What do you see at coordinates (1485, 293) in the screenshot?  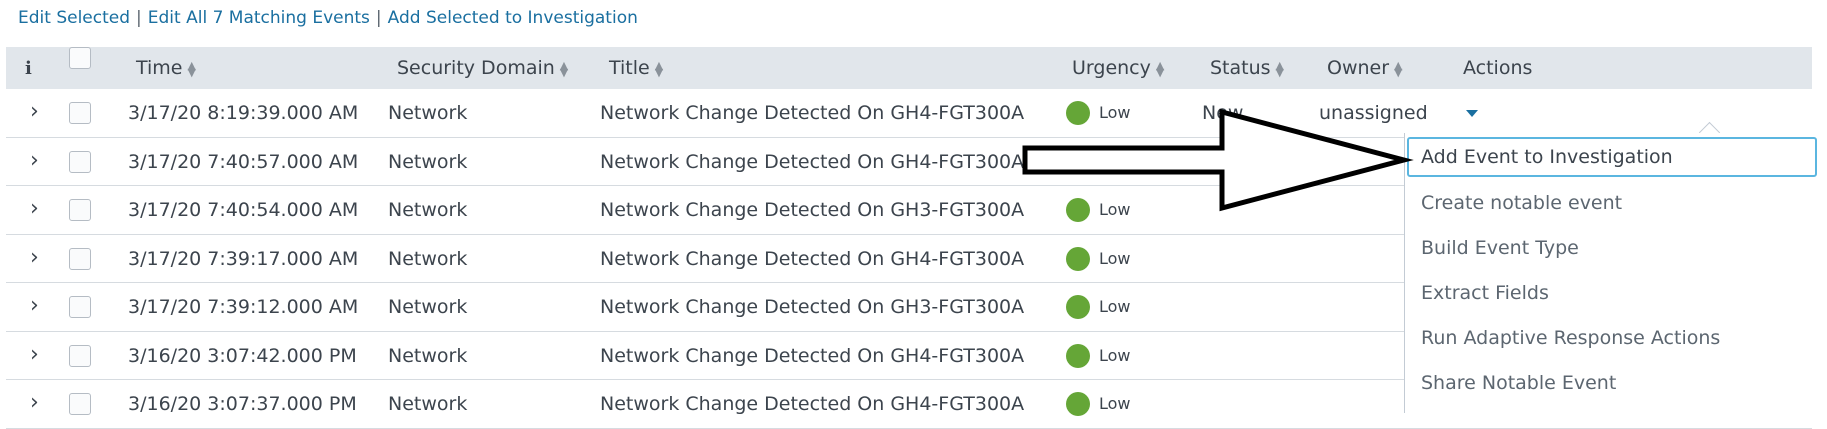 I see `menu-item-extract-fields: Extract Fields` at bounding box center [1485, 293].